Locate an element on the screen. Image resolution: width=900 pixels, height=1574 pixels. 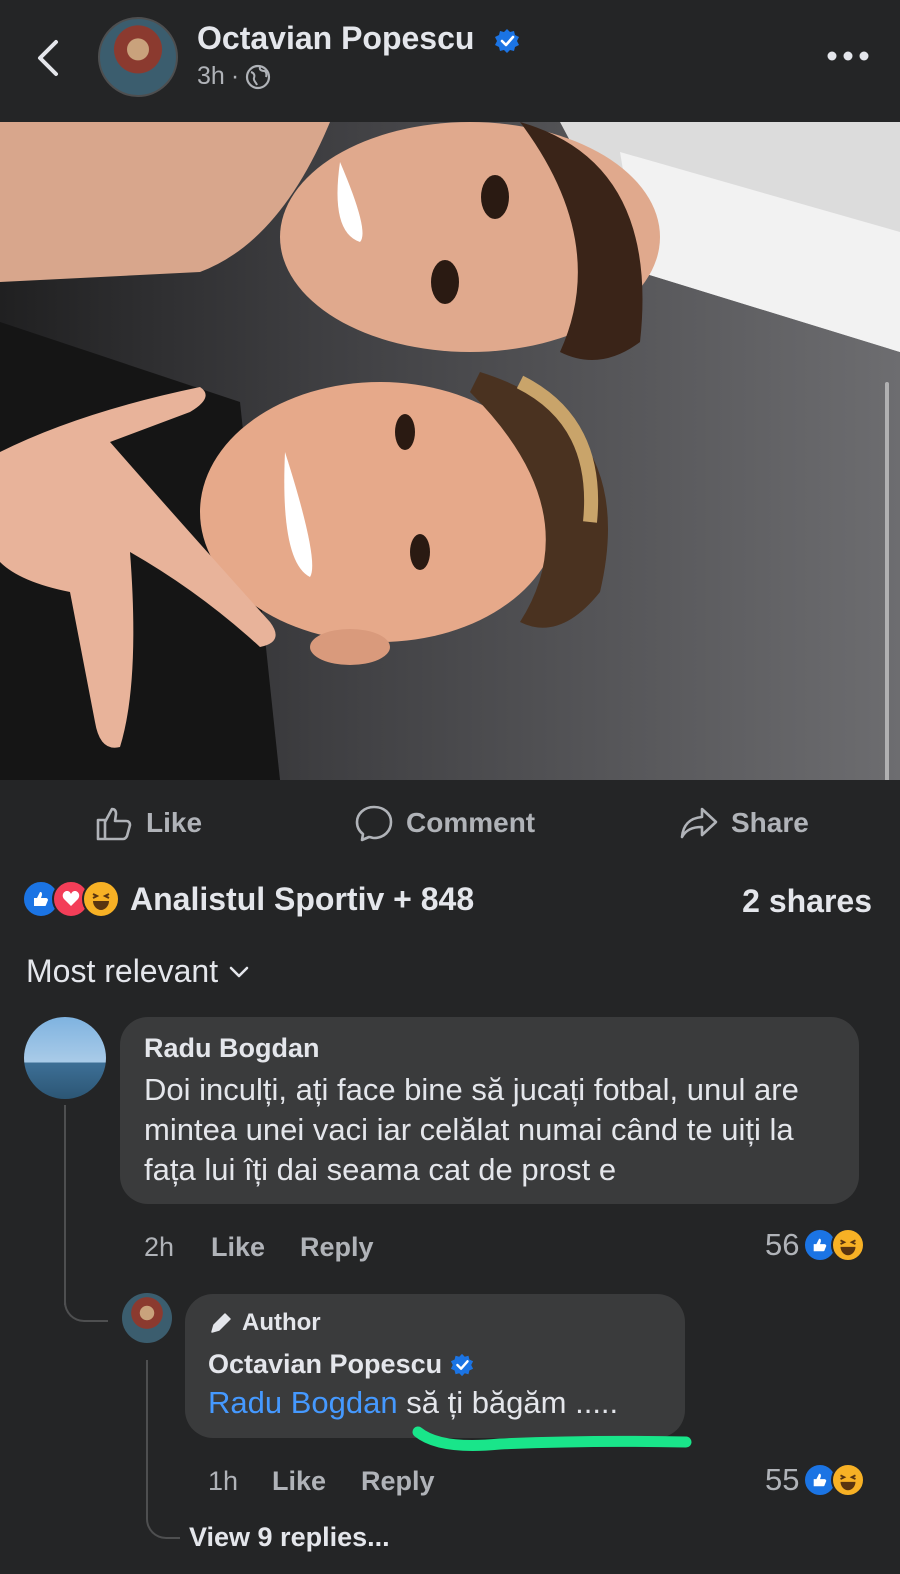
comment-button: Comment is located at coordinates (444, 823).